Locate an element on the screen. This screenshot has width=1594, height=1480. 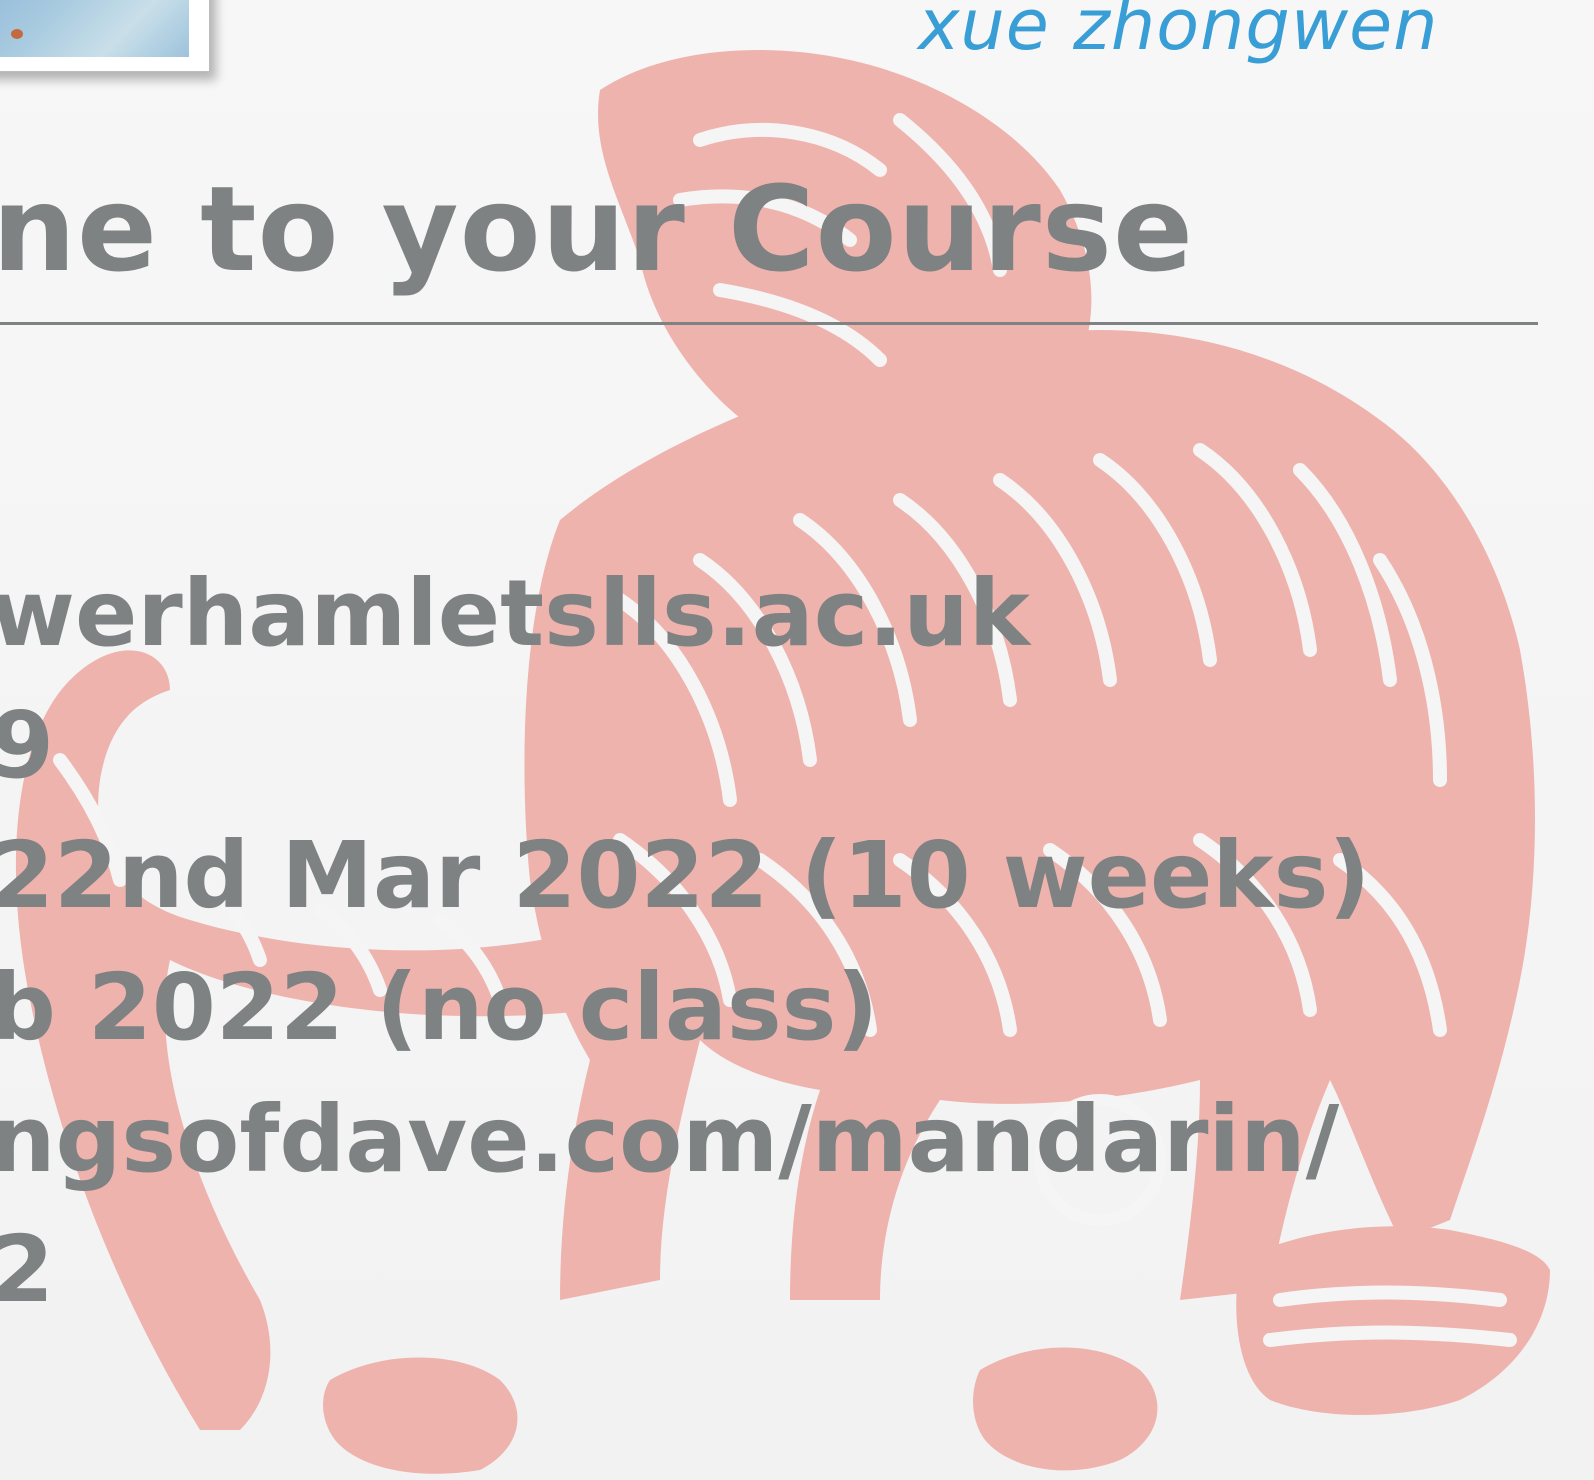
info-line-dates: 22nd Mar 2022 (10 weeks) is located at coordinates (685, 875).